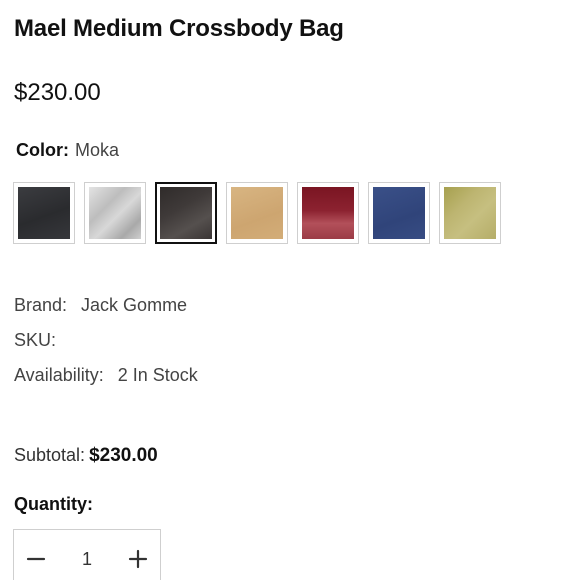  What do you see at coordinates (106, 375) in the screenshot?
I see `availability-row: Availability: 2 In Stock` at bounding box center [106, 375].